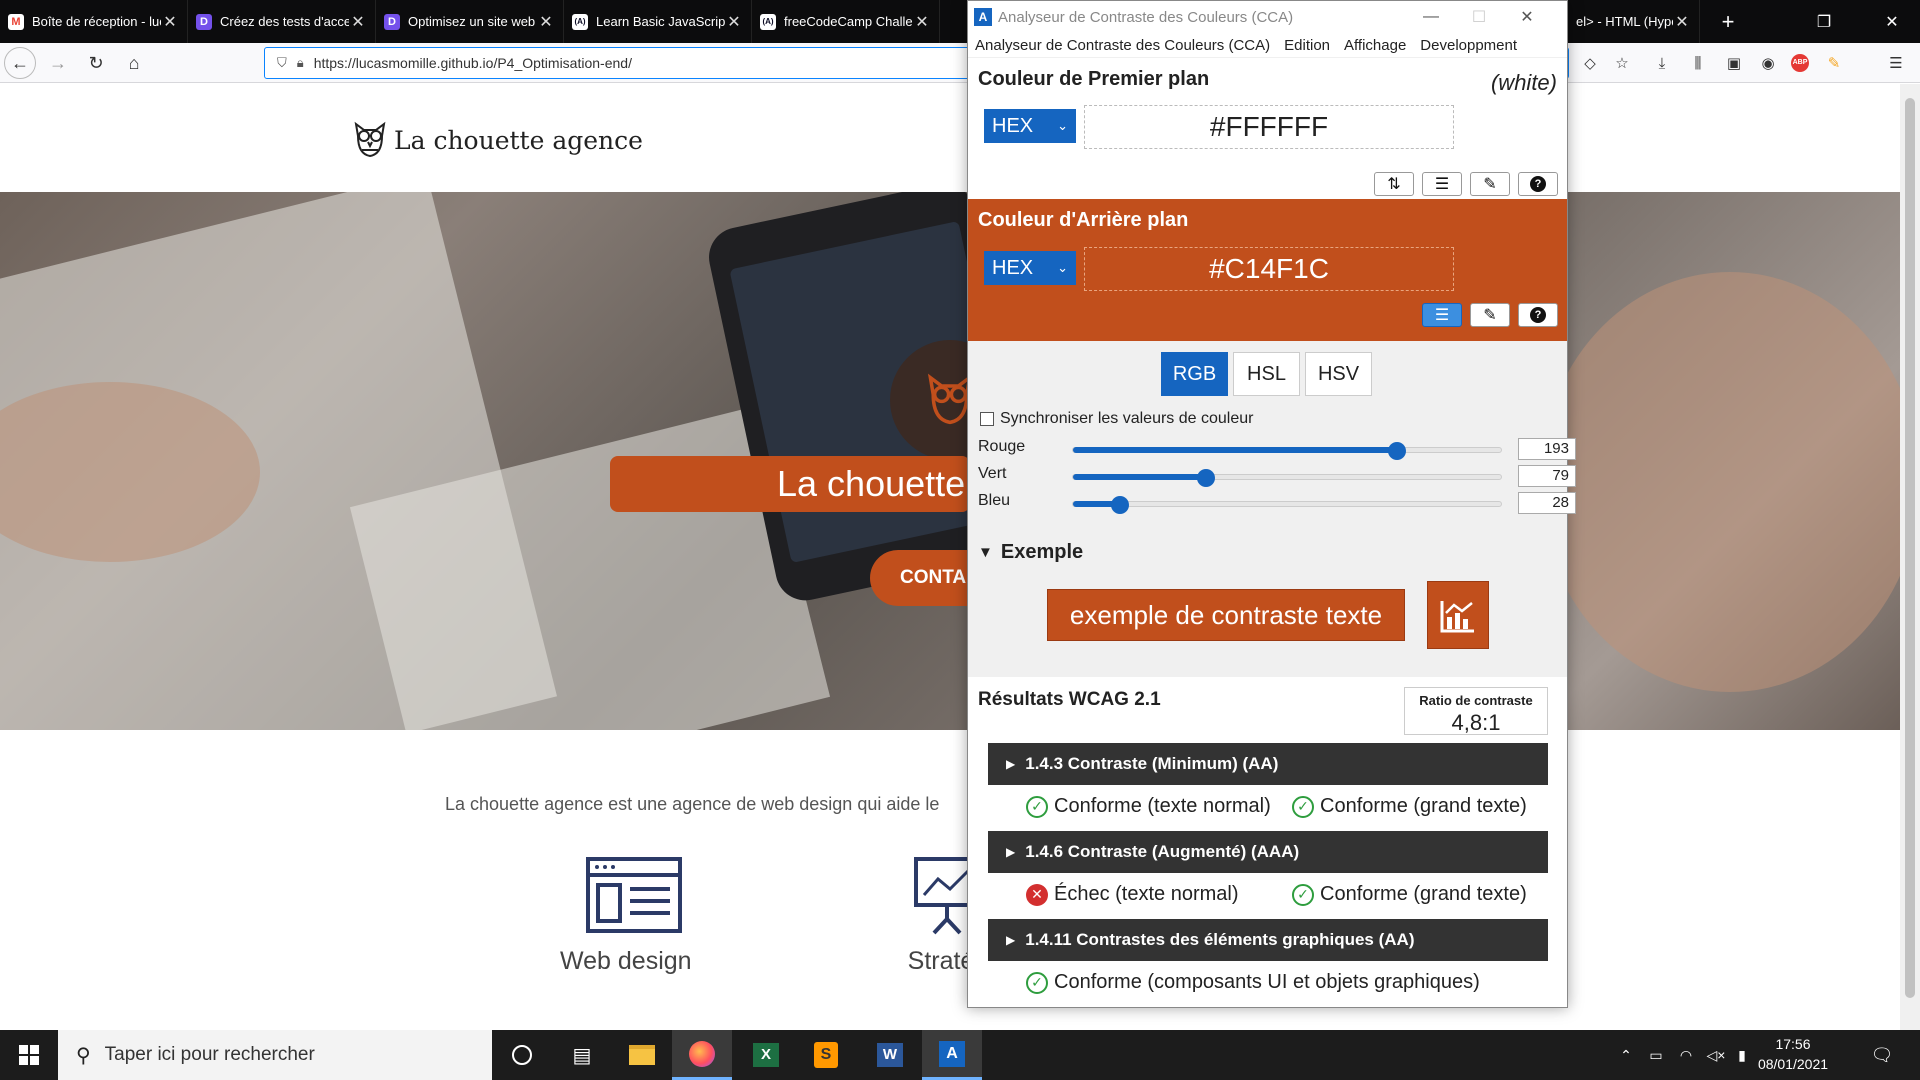 The width and height of the screenshot is (1920, 1080). Describe the element at coordinates (890, 1055) in the screenshot. I see `word-icon: W` at that location.